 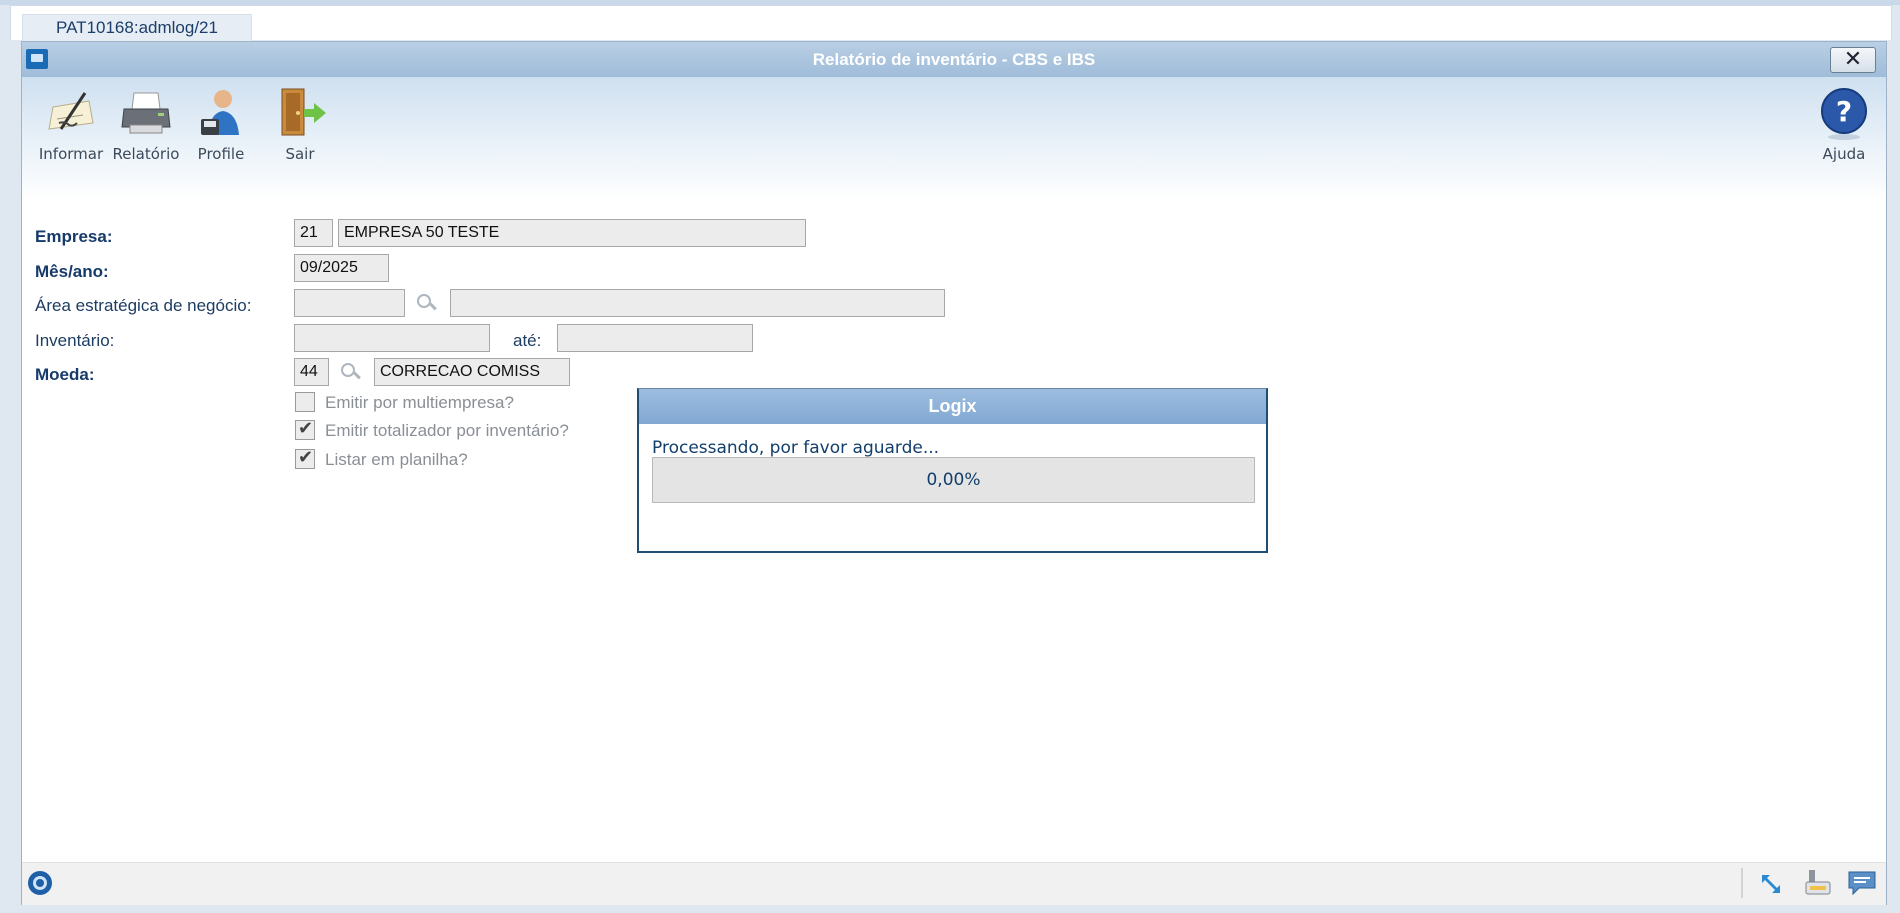 What do you see at coordinates (1862, 883) in the screenshot?
I see `chat-message-icon` at bounding box center [1862, 883].